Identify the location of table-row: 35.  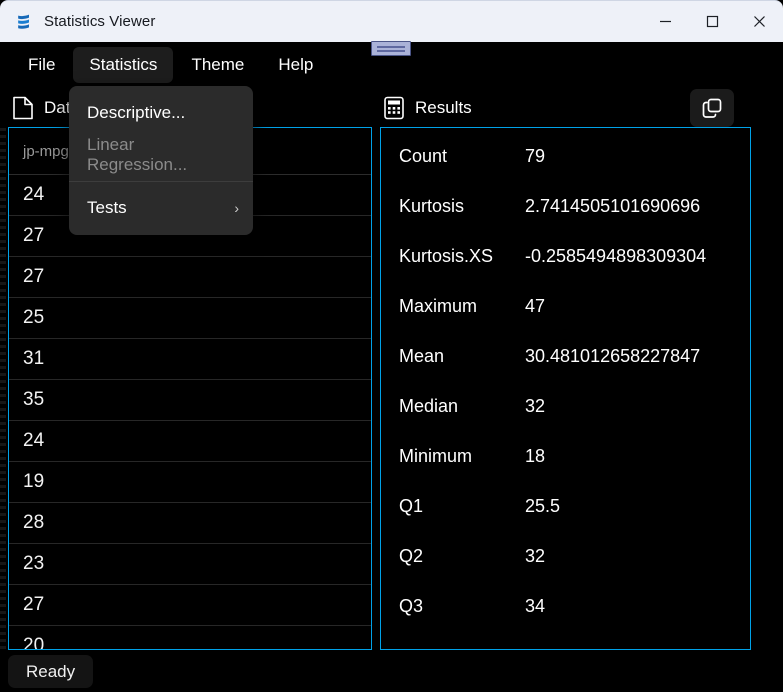
(190, 400).